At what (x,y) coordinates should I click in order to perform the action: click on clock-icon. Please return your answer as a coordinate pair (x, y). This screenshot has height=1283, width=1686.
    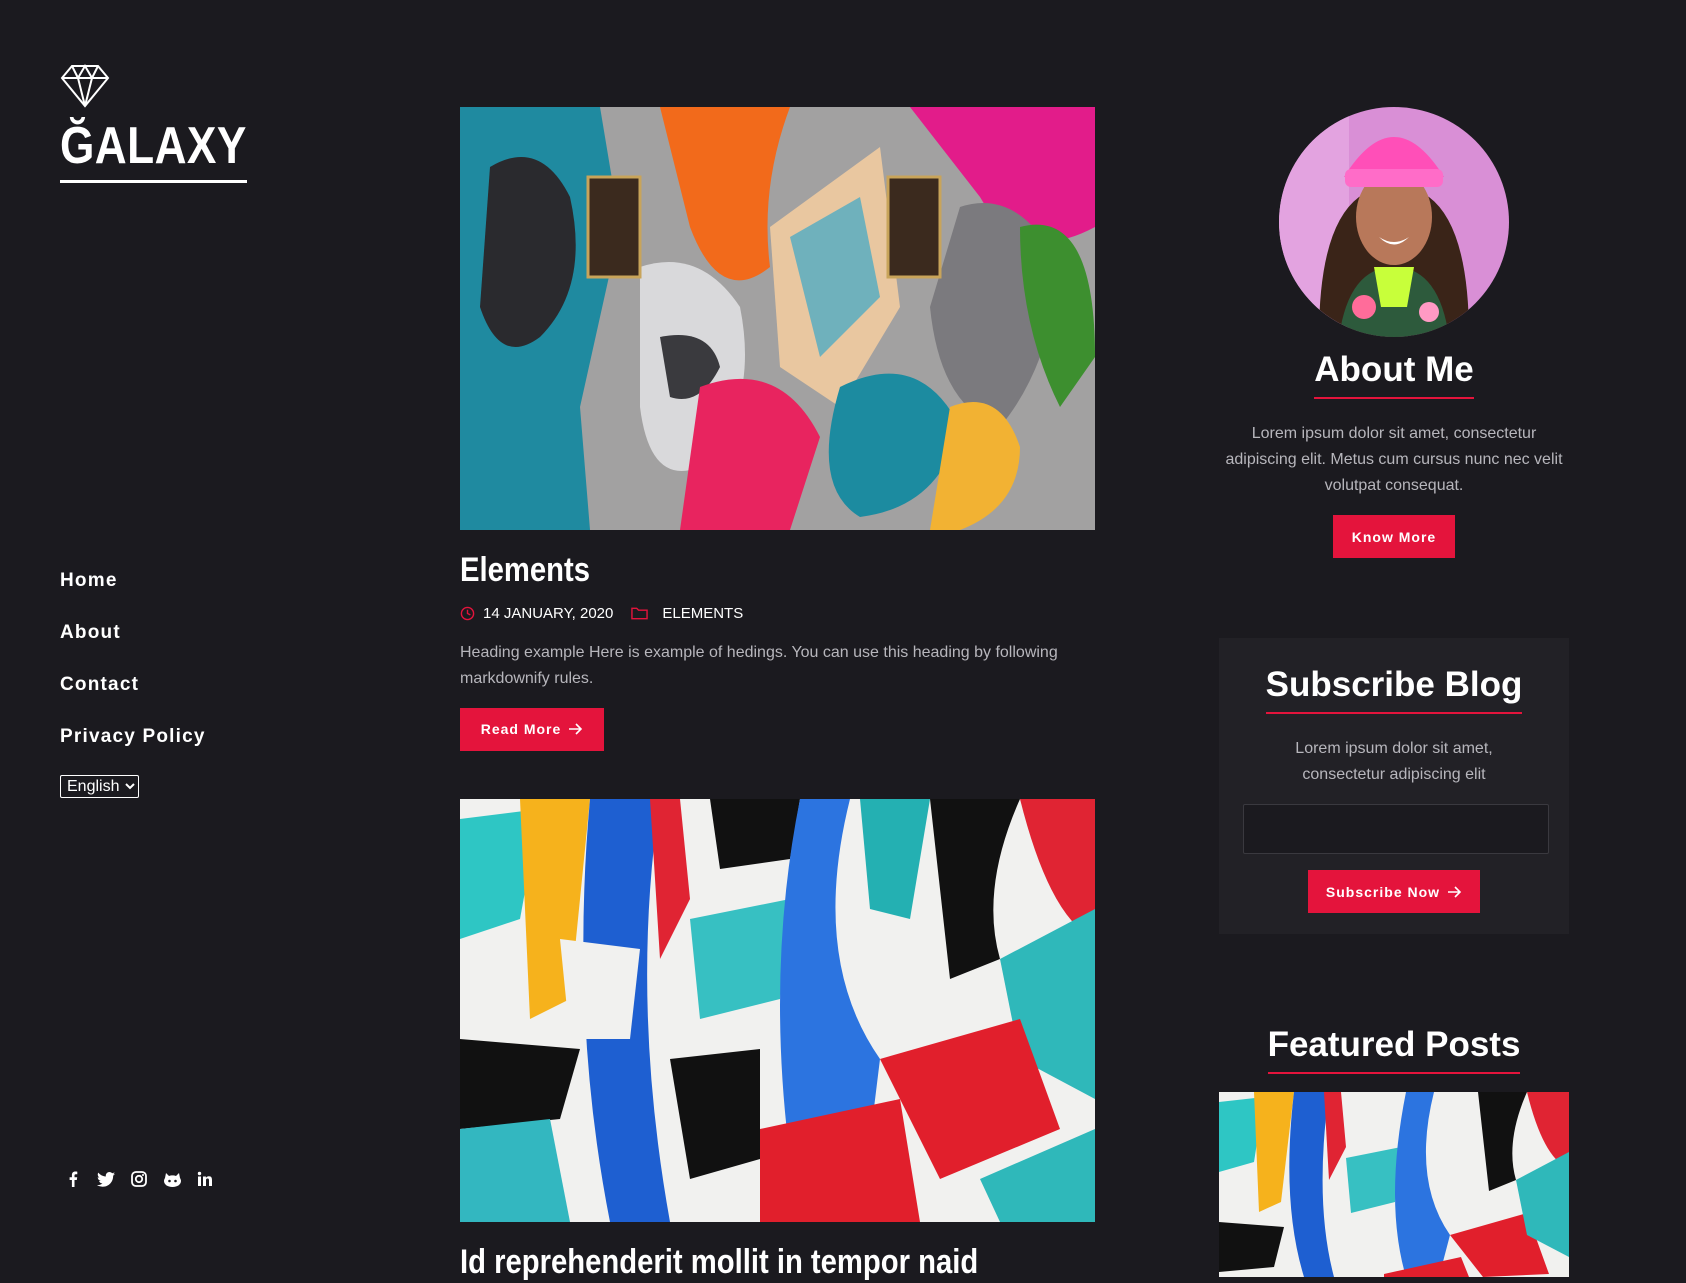
    Looking at the image, I should click on (467, 613).